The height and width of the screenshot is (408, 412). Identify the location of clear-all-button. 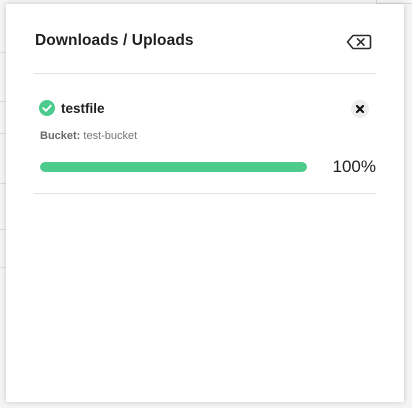
(359, 42).